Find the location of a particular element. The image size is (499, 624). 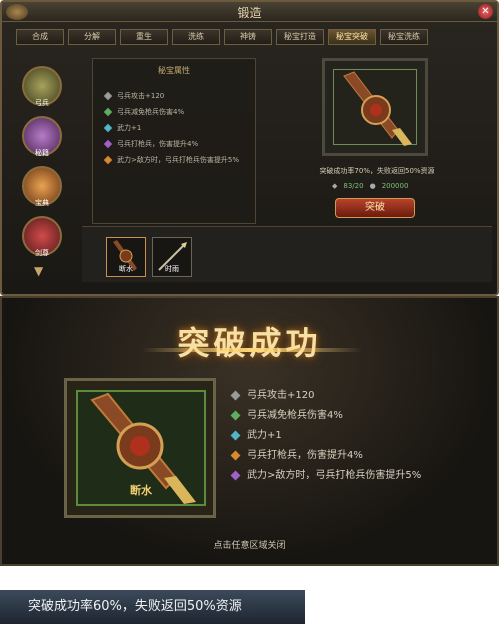

dagger-icon is located at coordinates (377, 108).